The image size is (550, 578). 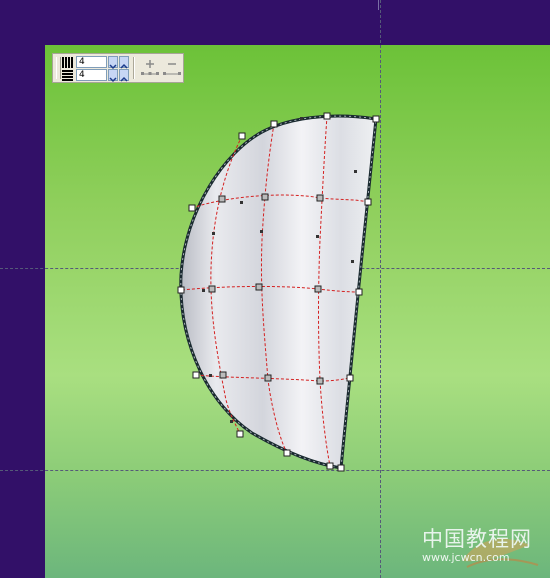 What do you see at coordinates (124, 79) in the screenshot?
I see `chevron-up-icon` at bounding box center [124, 79].